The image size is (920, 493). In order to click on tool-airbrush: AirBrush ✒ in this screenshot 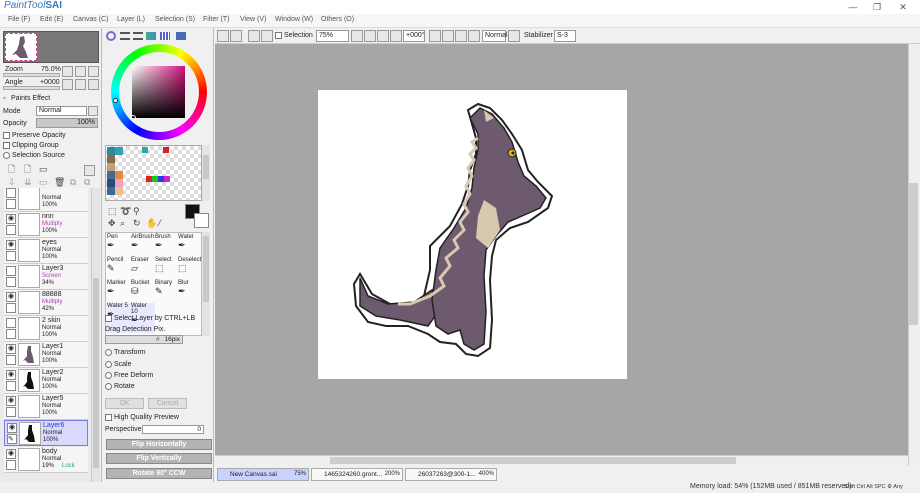, I will do `click(143, 243)`.